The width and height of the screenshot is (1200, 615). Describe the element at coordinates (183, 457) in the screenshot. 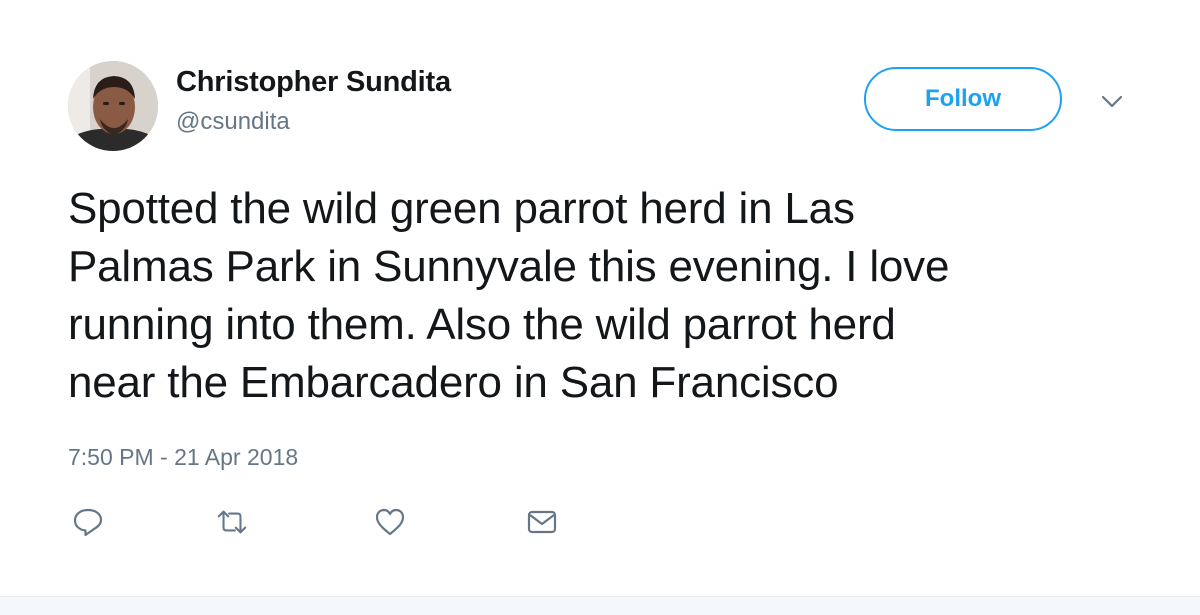

I see `tweet-timestamp: 7:50 PM - 21 Apr 2018` at that location.